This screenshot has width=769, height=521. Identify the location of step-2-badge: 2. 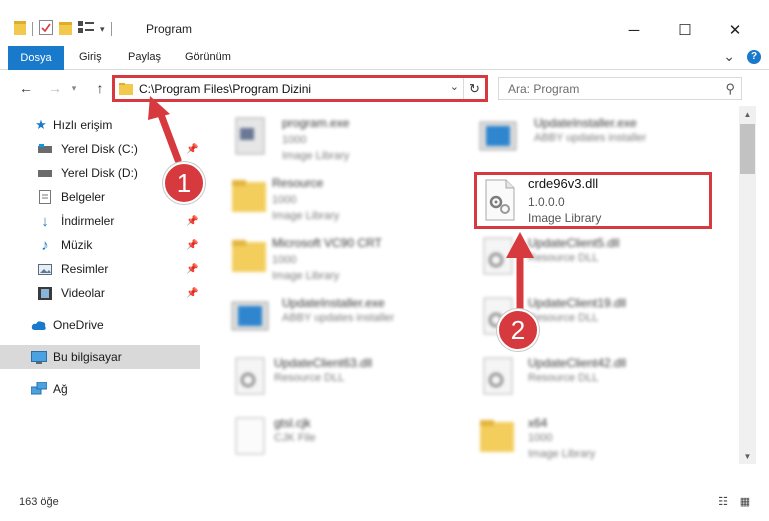
(518, 330).